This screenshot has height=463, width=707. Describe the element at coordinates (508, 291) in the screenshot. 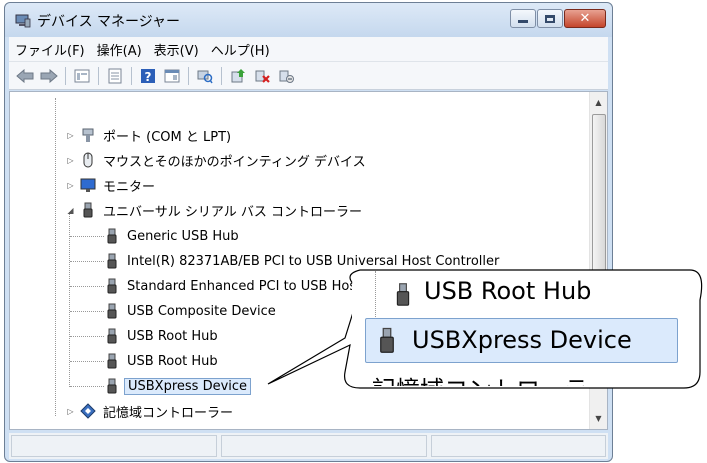

I see `callout-line-root-hub: USB Root Hub` at that location.